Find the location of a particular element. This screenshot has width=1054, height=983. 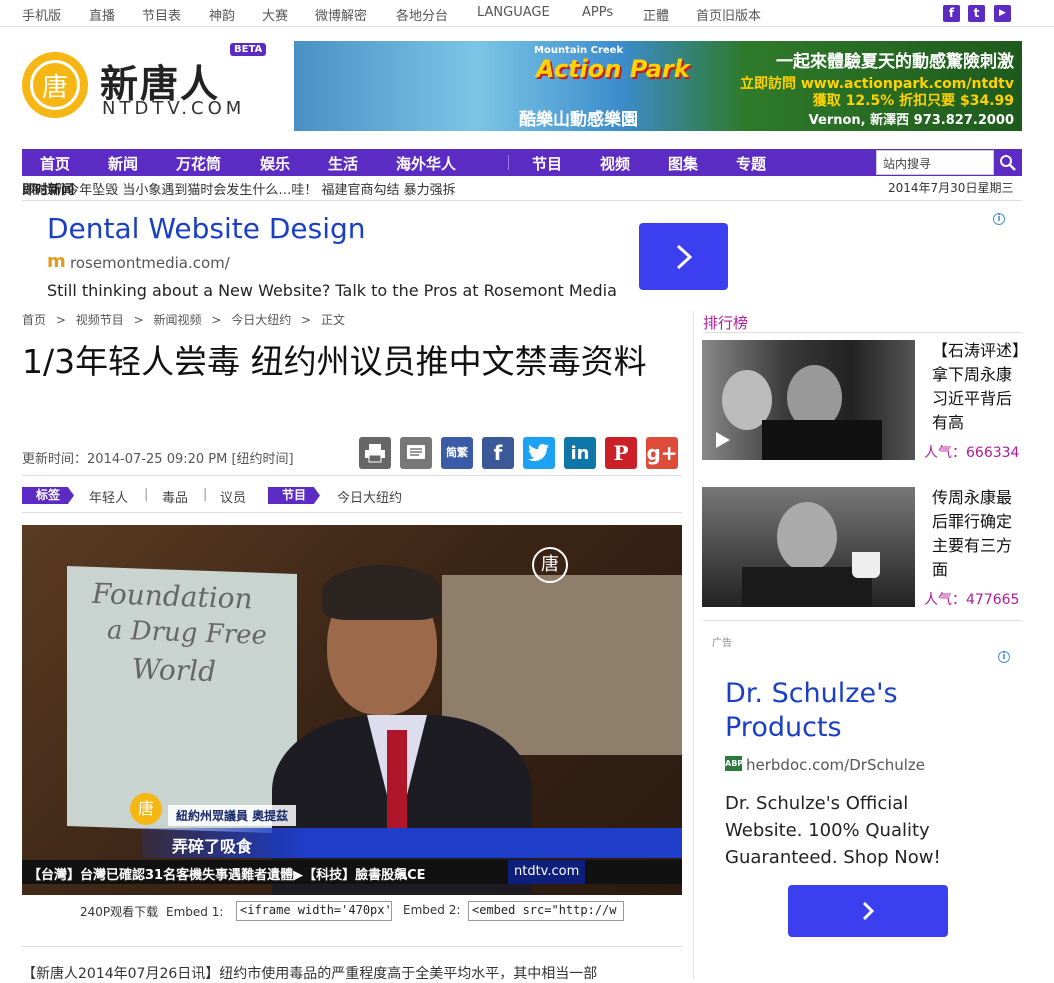

link-shenyun: 神韵 is located at coordinates (222, 14).